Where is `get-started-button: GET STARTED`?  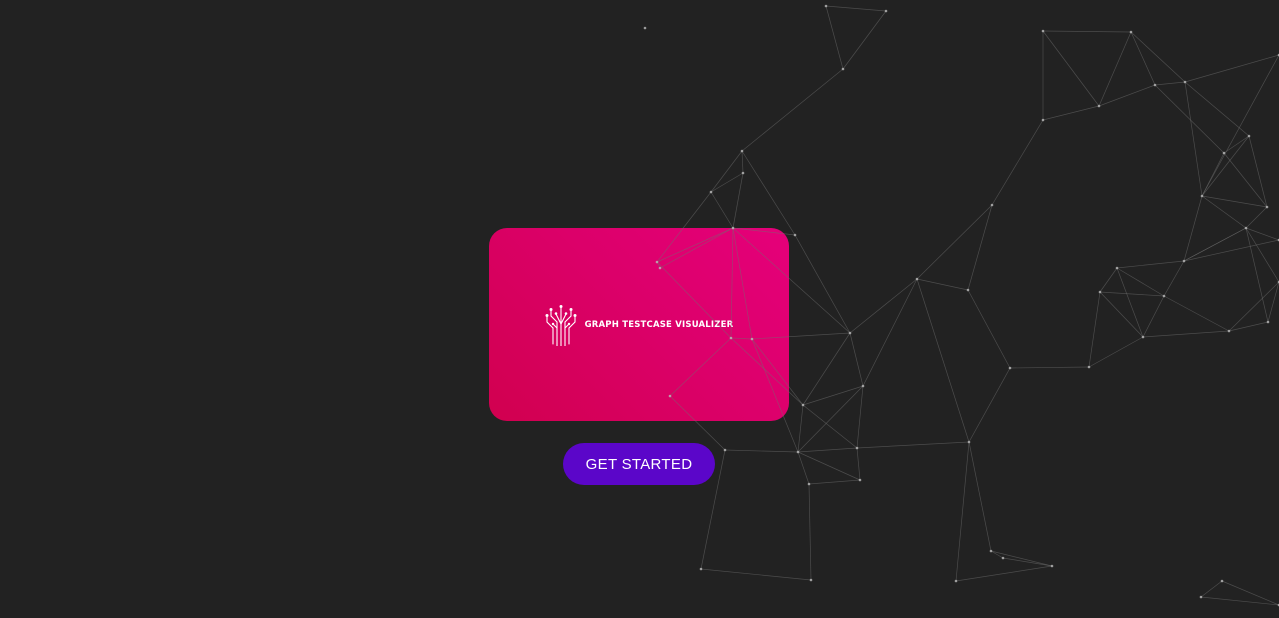
get-started-button: GET STARTED is located at coordinates (639, 464).